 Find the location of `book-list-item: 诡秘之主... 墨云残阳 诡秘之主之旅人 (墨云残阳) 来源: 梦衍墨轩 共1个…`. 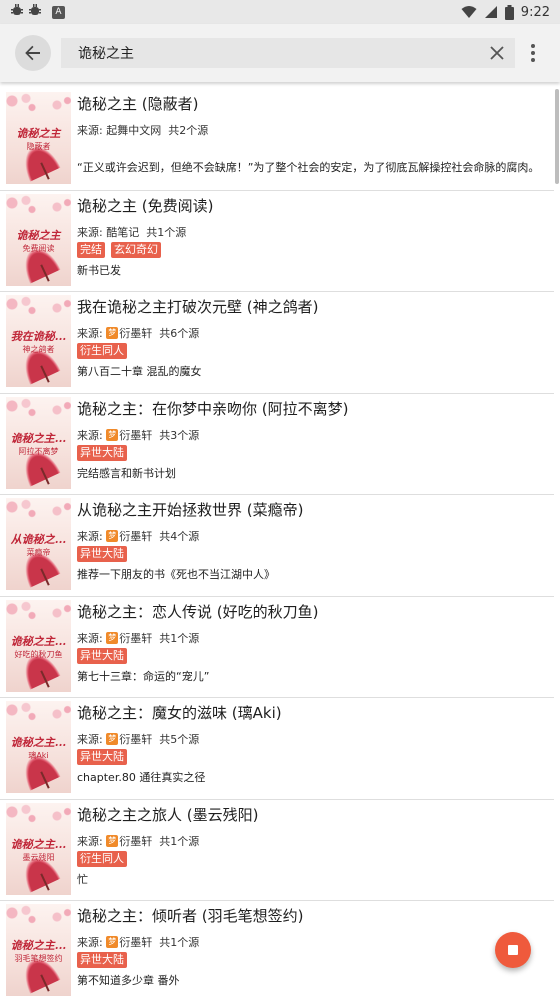

book-list-item: 诡秘之主... 墨云残阳 诡秘之主之旅人 (墨云残阳) 来源: 梦衍墨轩 共1个… is located at coordinates (277, 850).